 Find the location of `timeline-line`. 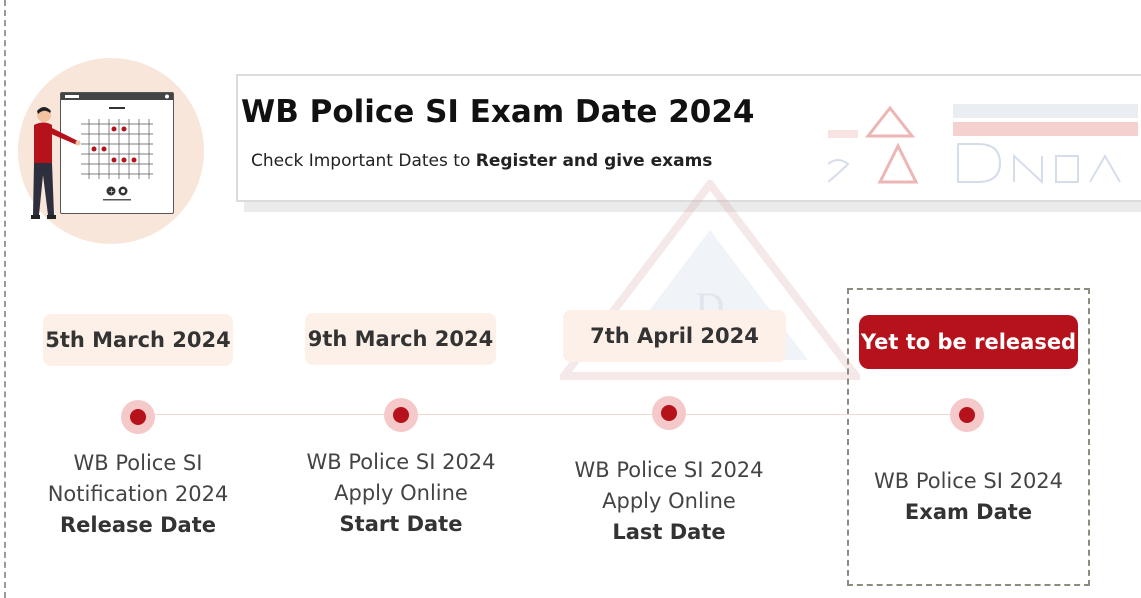

timeline-line is located at coordinates (553, 414).